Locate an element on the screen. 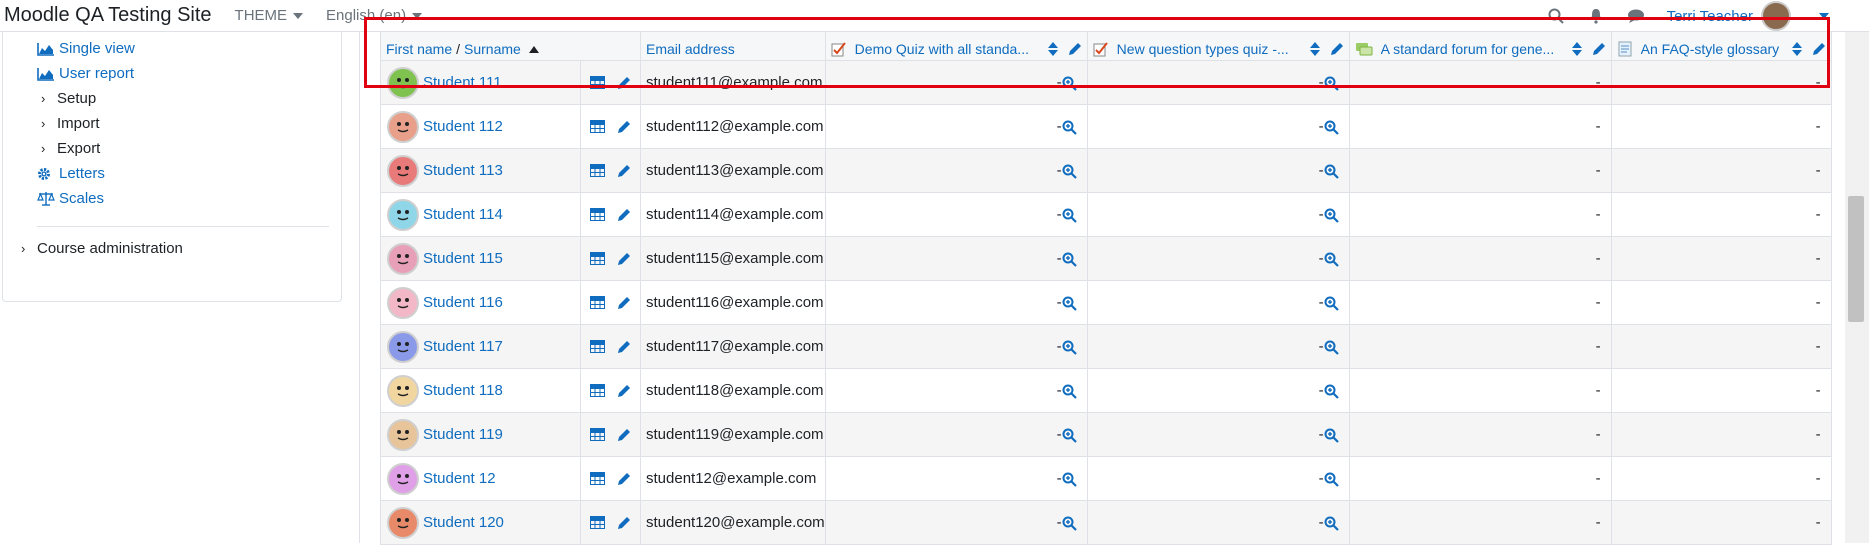  student-name-link: Student 118 is located at coordinates (463, 390).